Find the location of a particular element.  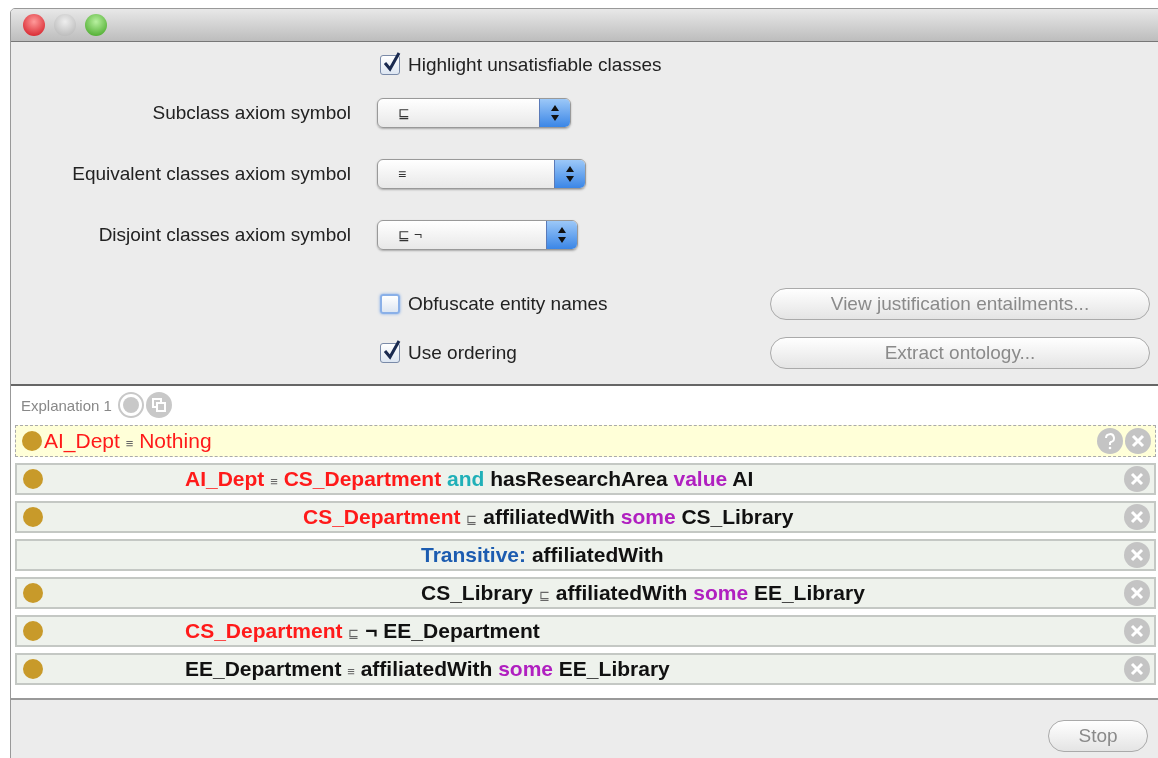

axiom-row: Transitive: affiliatedWith is located at coordinates (585, 555).